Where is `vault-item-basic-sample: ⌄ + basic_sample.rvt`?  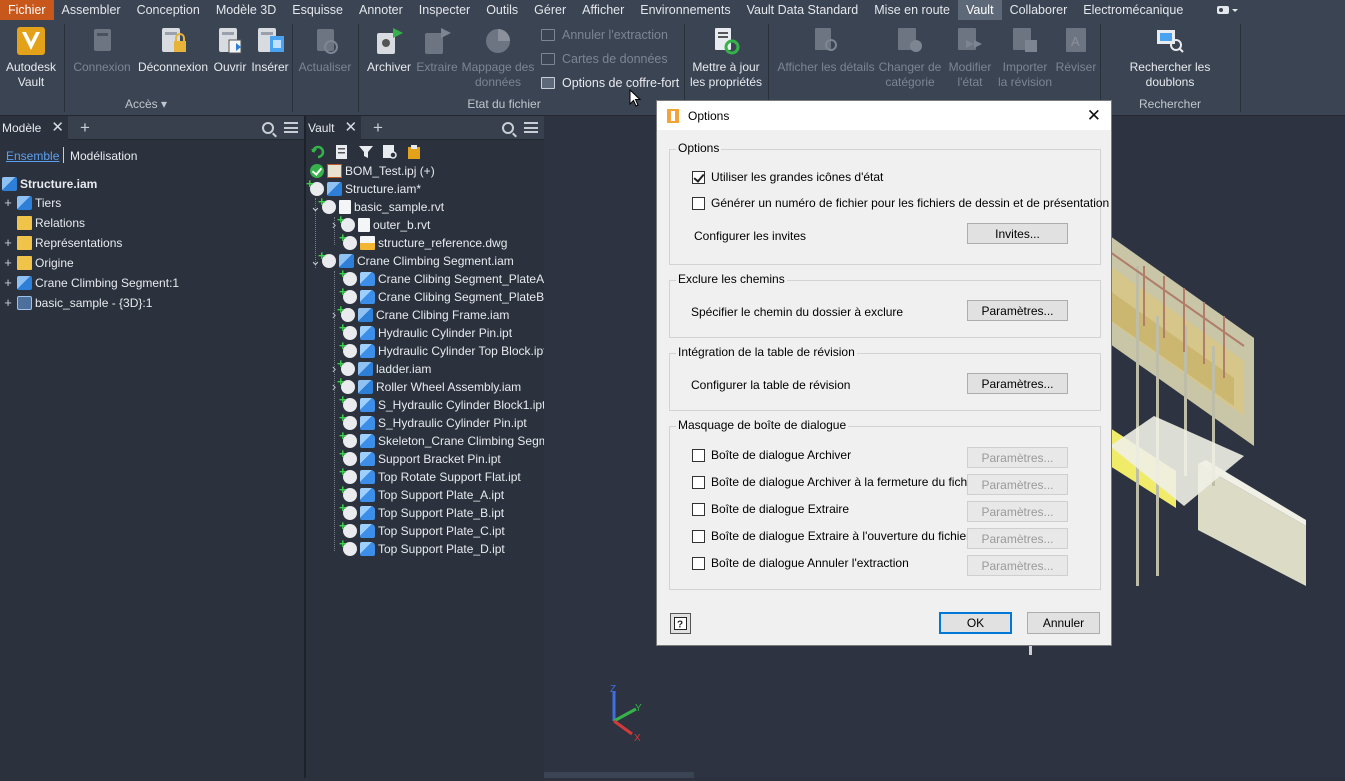 vault-item-basic-sample: ⌄ + basic_sample.rvt is located at coordinates (377, 205).